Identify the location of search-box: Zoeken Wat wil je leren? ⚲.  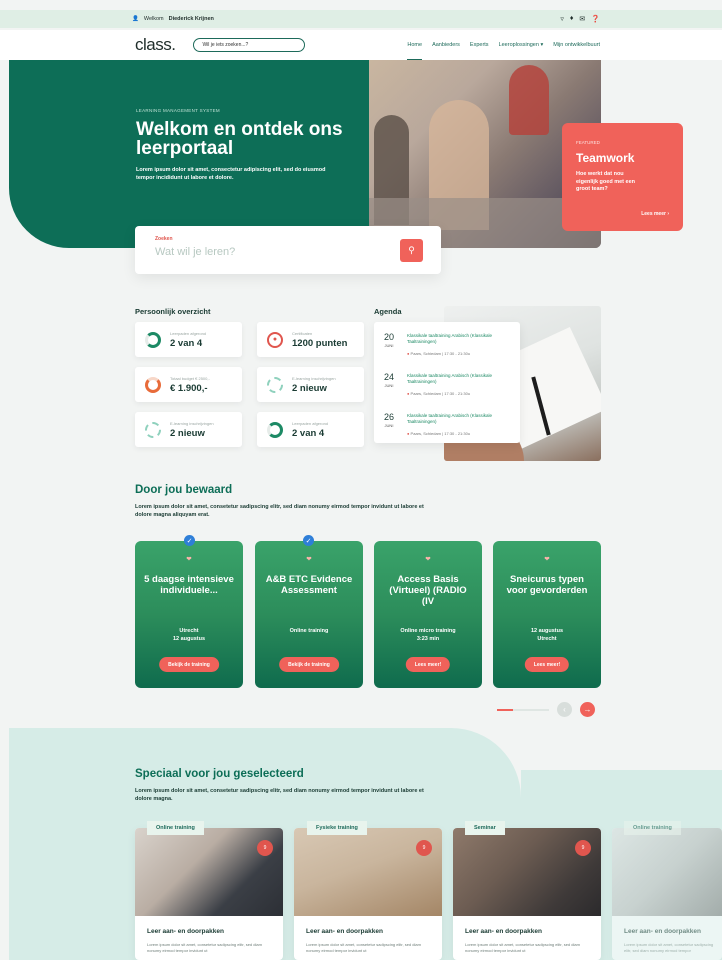
(288, 250).